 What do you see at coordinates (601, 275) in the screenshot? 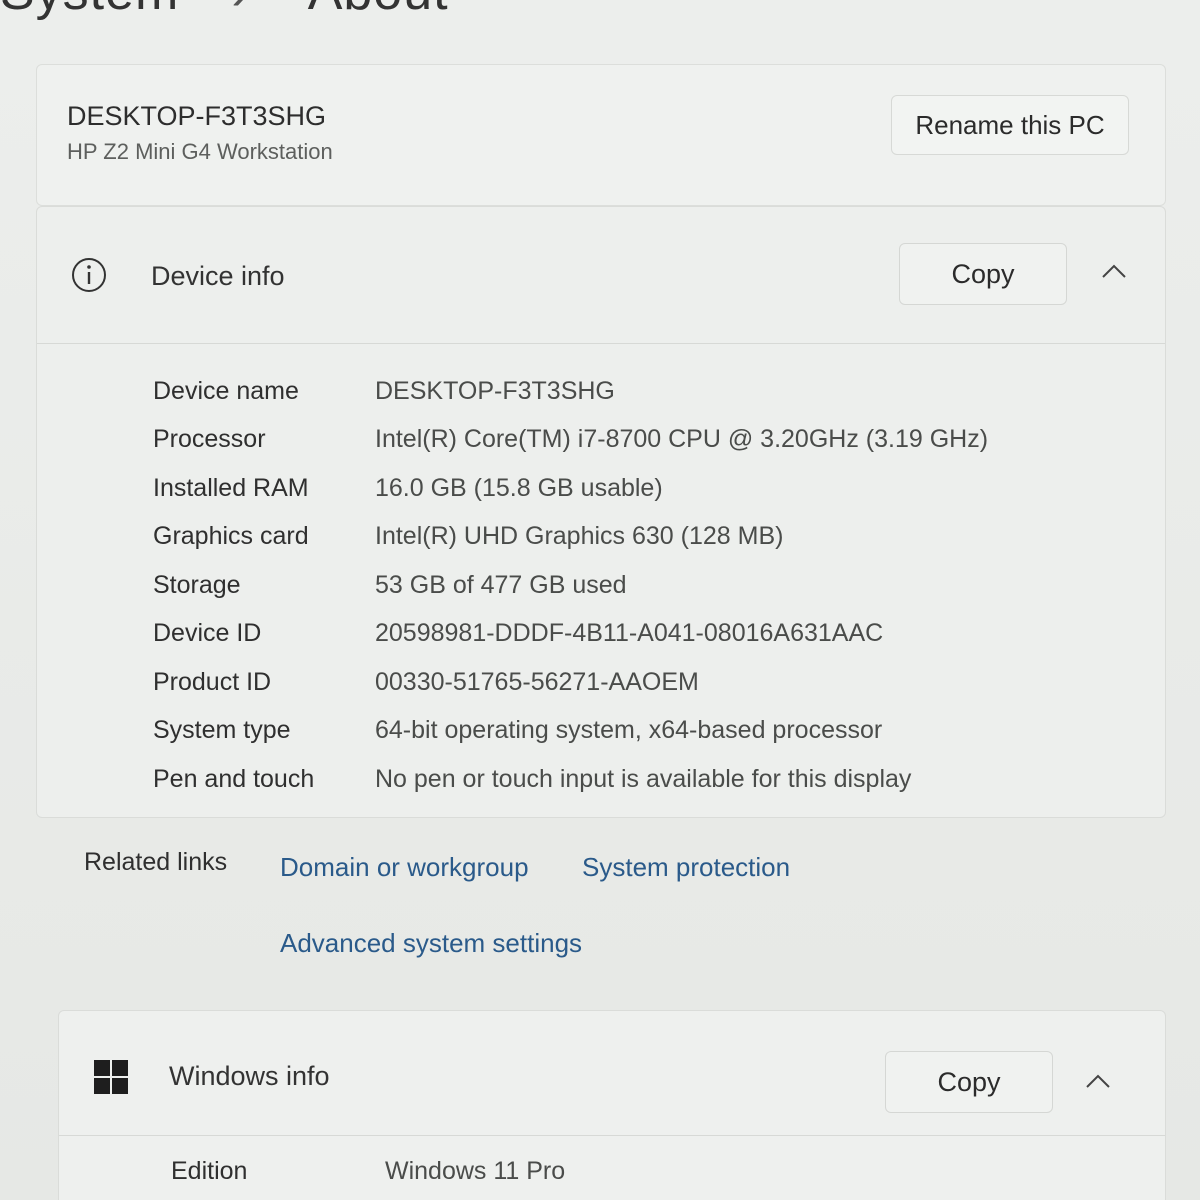
I see `device-info-header: Device info Copy` at bounding box center [601, 275].